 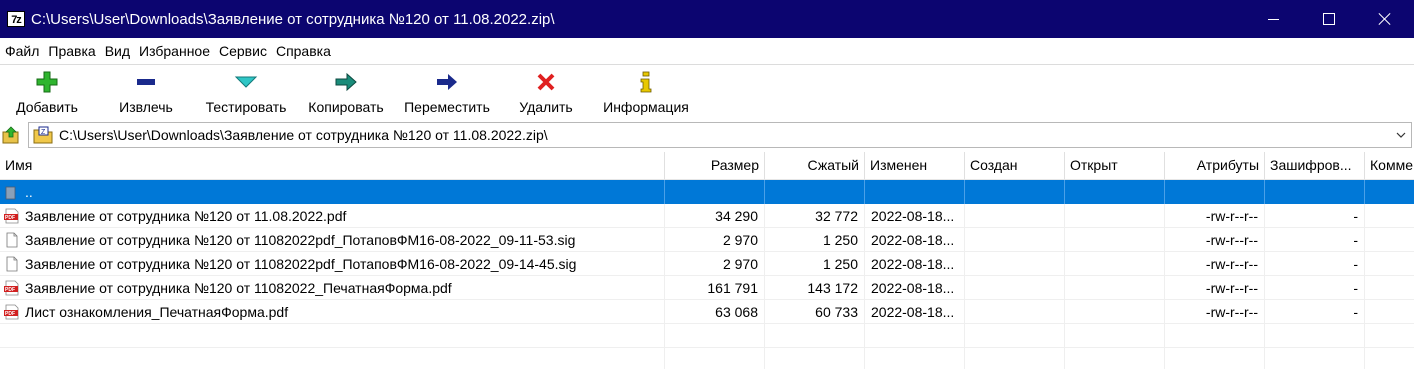 What do you see at coordinates (157, 312) in the screenshot?
I see `file-name: Лист ознакомления_ПечатнаяФорма.pdf` at bounding box center [157, 312].